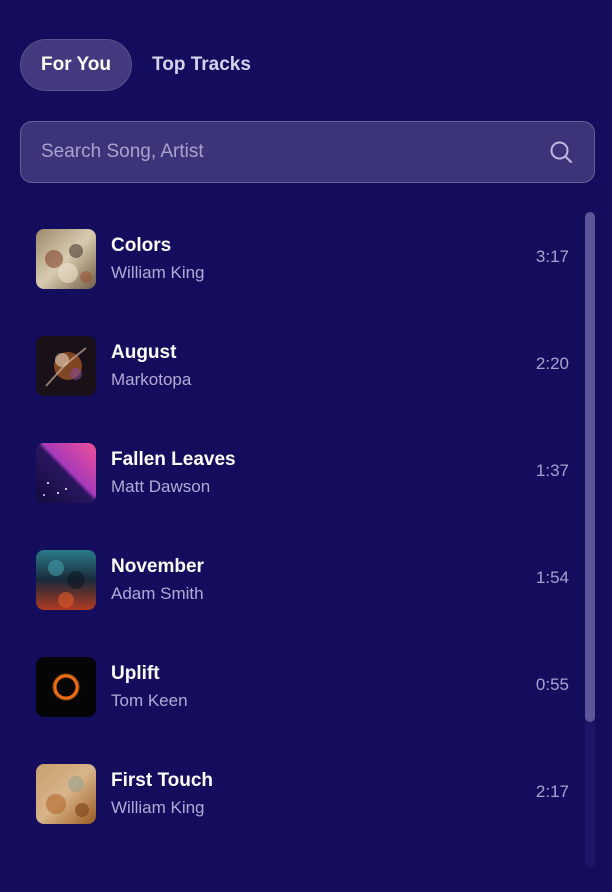  What do you see at coordinates (161, 486) in the screenshot?
I see `track-artist: Matt Dawson` at bounding box center [161, 486].